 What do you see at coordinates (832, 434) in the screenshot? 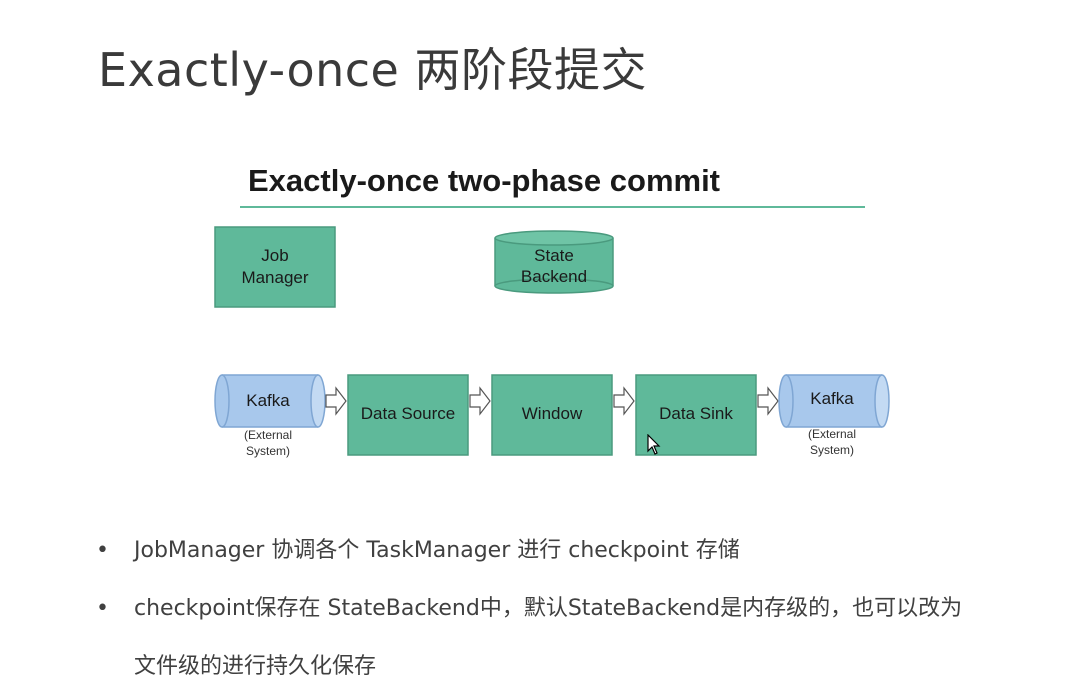
I see `sink-kafka-caption-line1: (External` at bounding box center [832, 434].